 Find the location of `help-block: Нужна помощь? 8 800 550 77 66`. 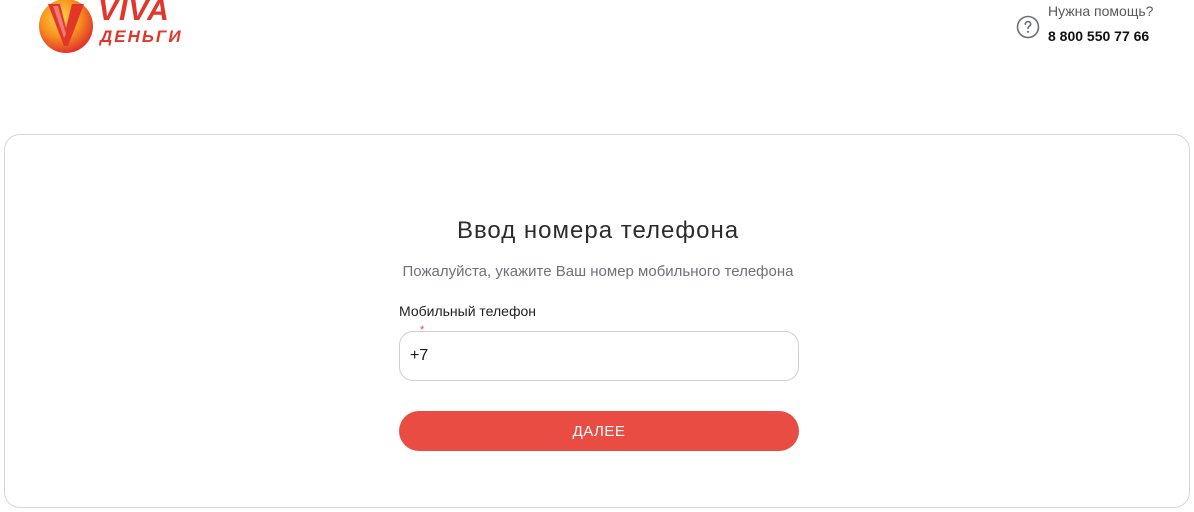

help-block: Нужна помощь? 8 800 550 77 66 is located at coordinates (1101, 25).